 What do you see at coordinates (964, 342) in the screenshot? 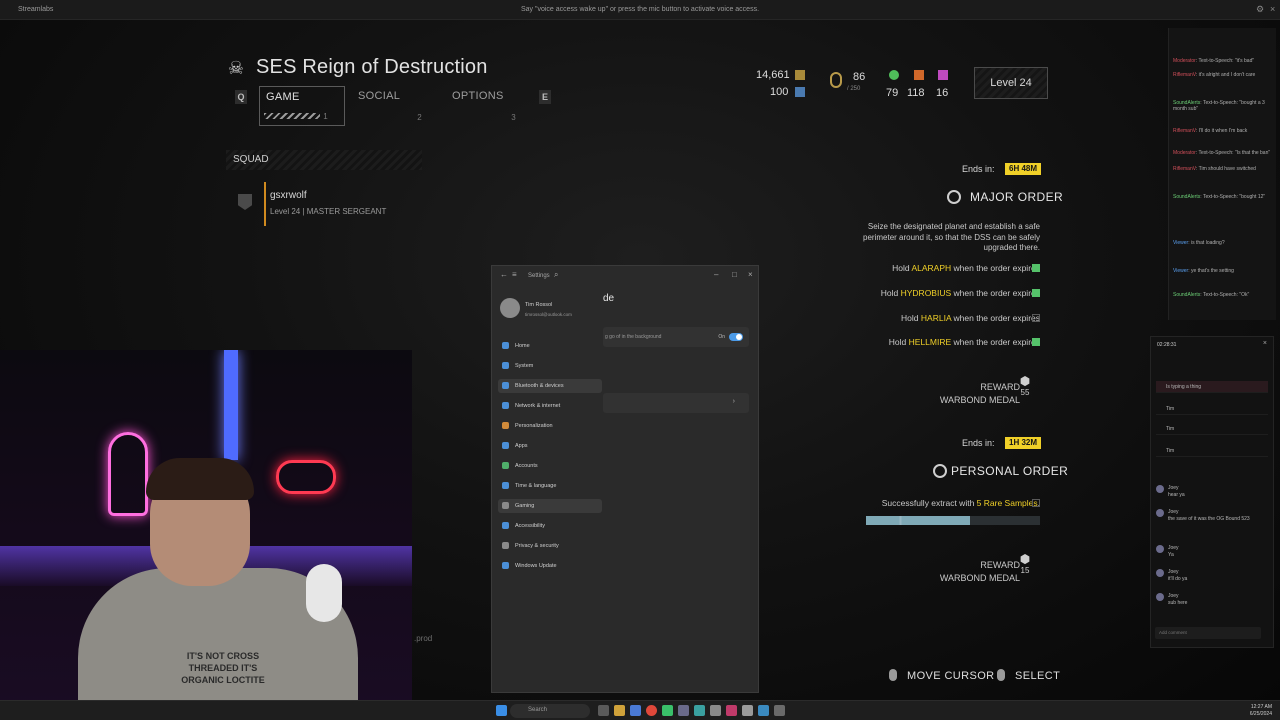
I see `objective-row: Hold HELLMIRE when the order expires` at bounding box center [964, 342].